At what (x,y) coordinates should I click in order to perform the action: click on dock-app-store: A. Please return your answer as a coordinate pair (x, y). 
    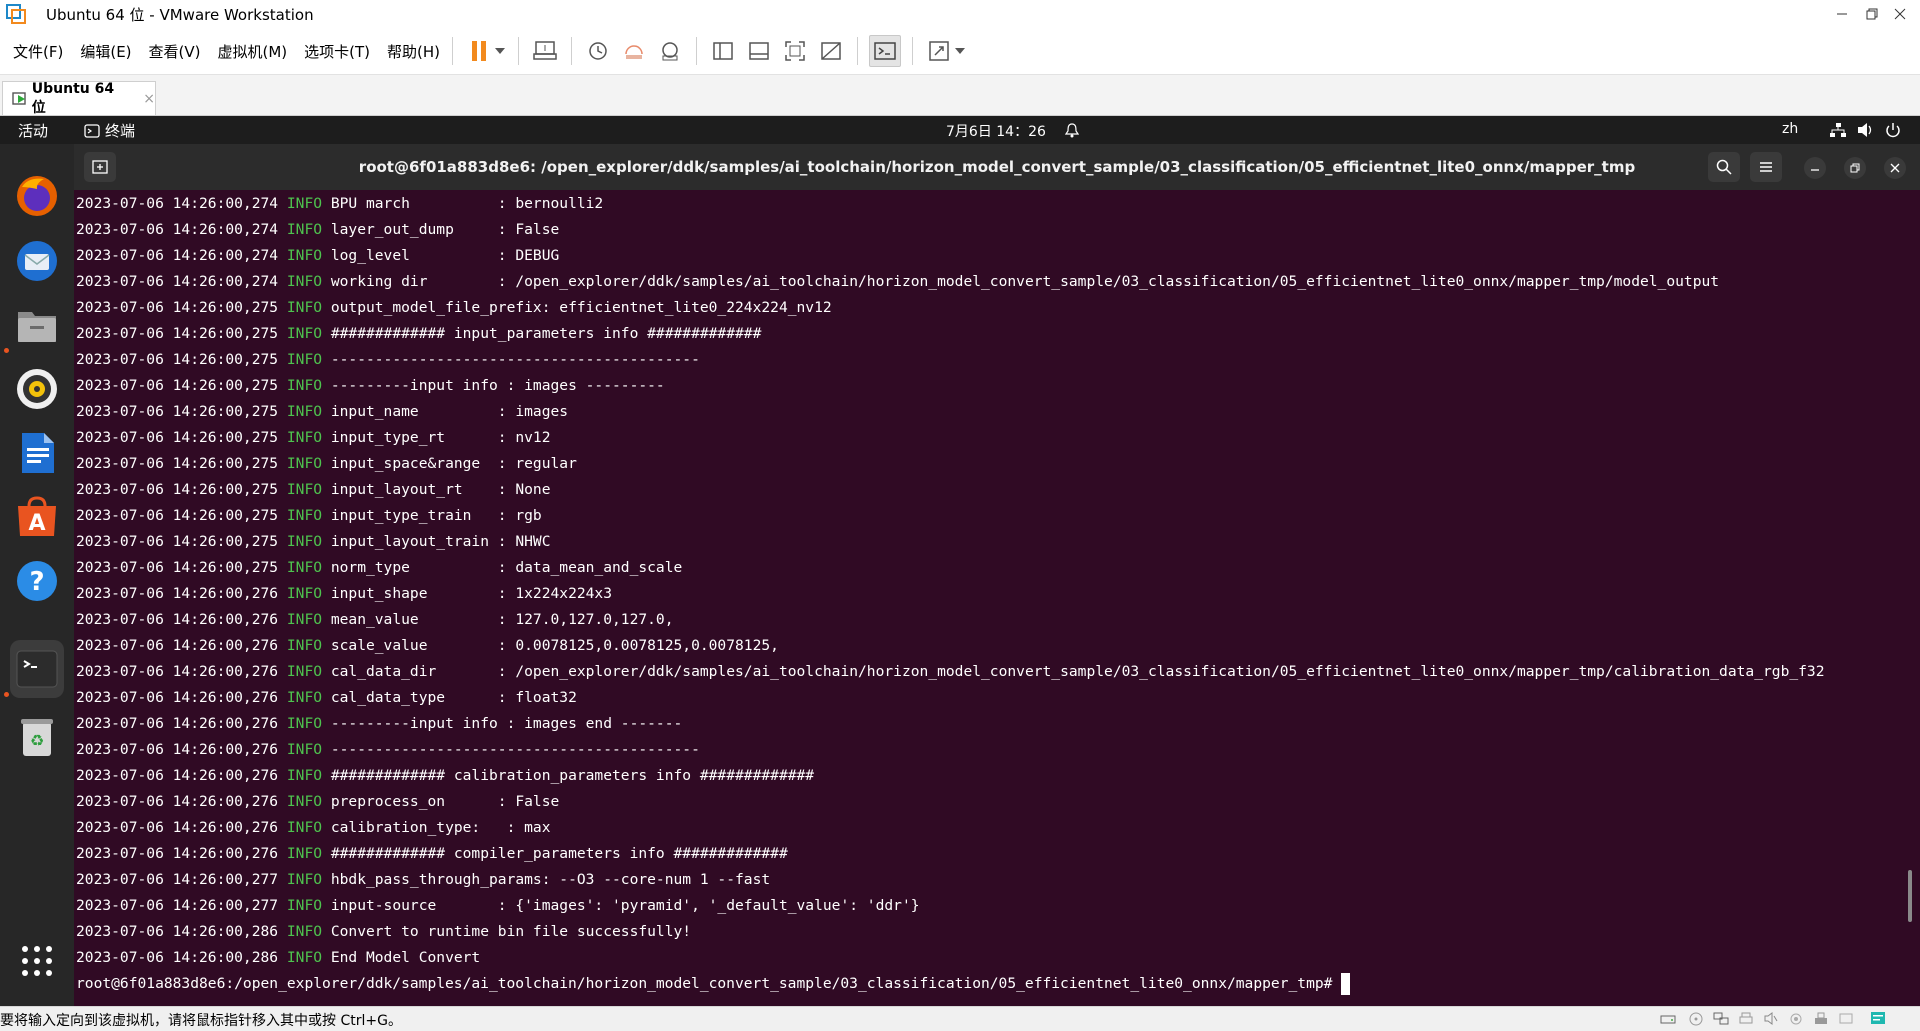
    Looking at the image, I should click on (37, 517).